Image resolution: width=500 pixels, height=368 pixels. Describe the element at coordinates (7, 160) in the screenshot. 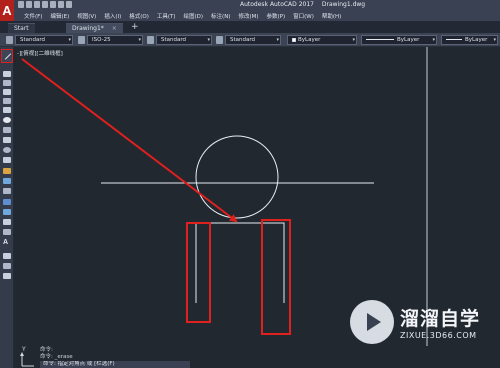

I see `ellipse-arc-icon` at that location.